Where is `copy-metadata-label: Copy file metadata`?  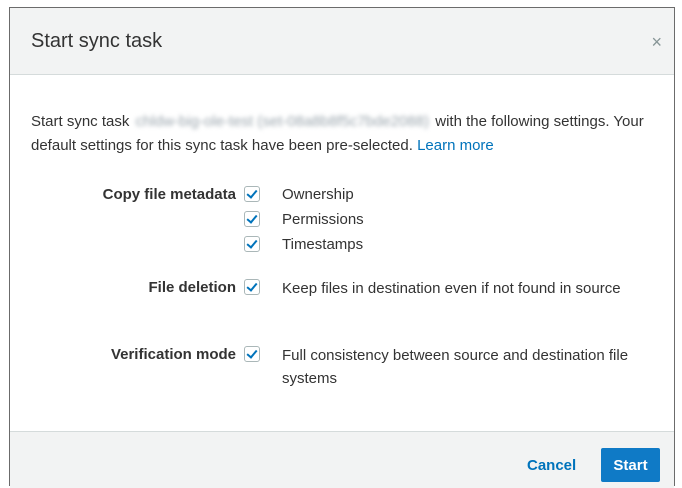 copy-metadata-label: Copy file metadata is located at coordinates (169, 194).